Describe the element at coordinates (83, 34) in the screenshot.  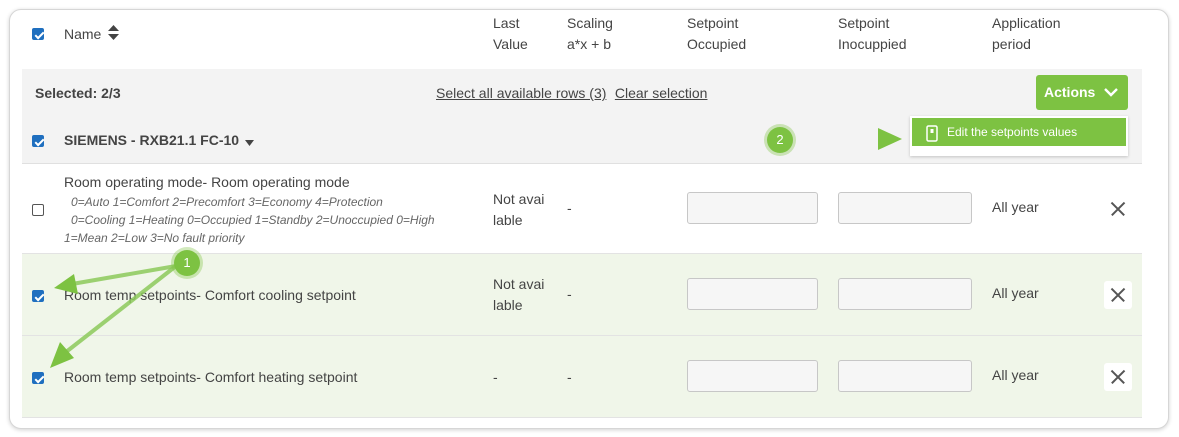
I see `name-header-label: Name` at that location.